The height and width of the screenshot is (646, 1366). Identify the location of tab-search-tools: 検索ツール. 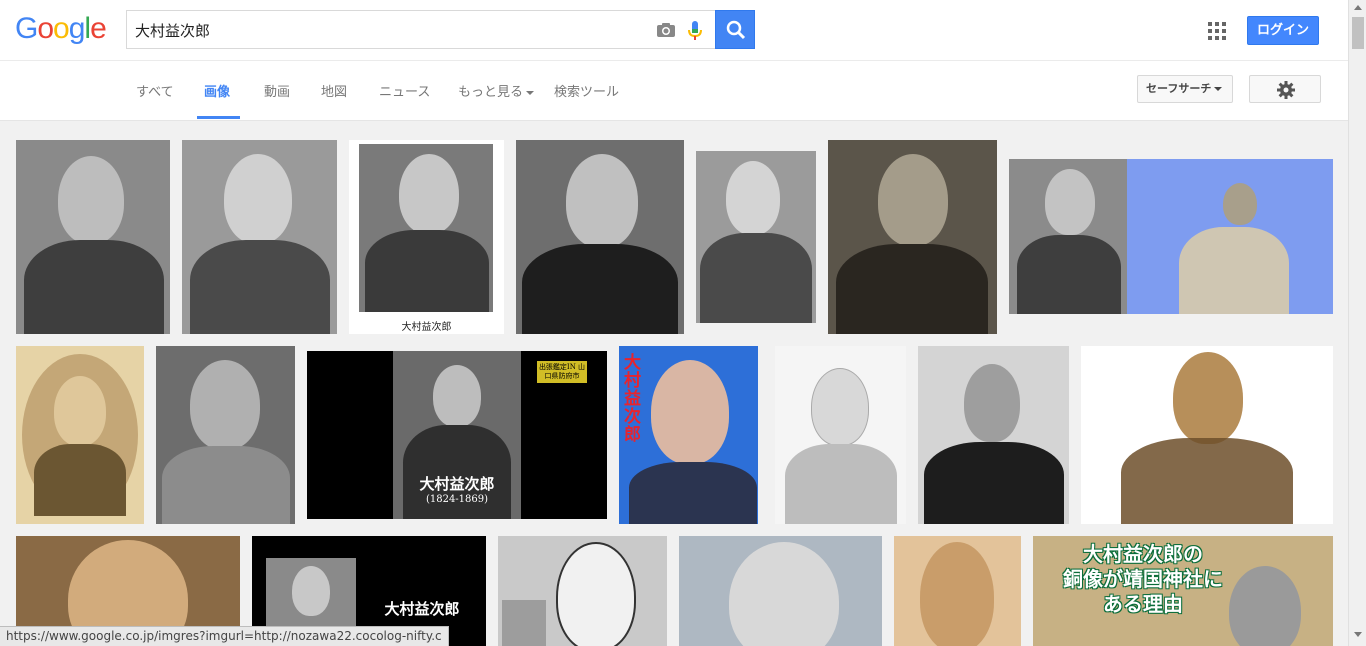
(586, 90).